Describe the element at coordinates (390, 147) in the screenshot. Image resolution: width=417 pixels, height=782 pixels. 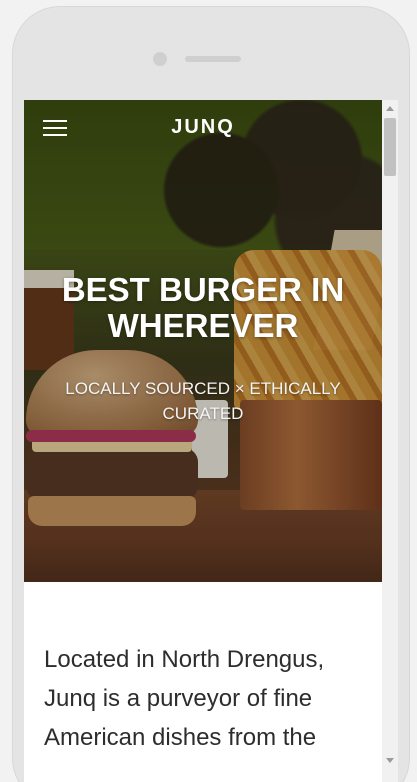
I see `scroll-thumb` at that location.